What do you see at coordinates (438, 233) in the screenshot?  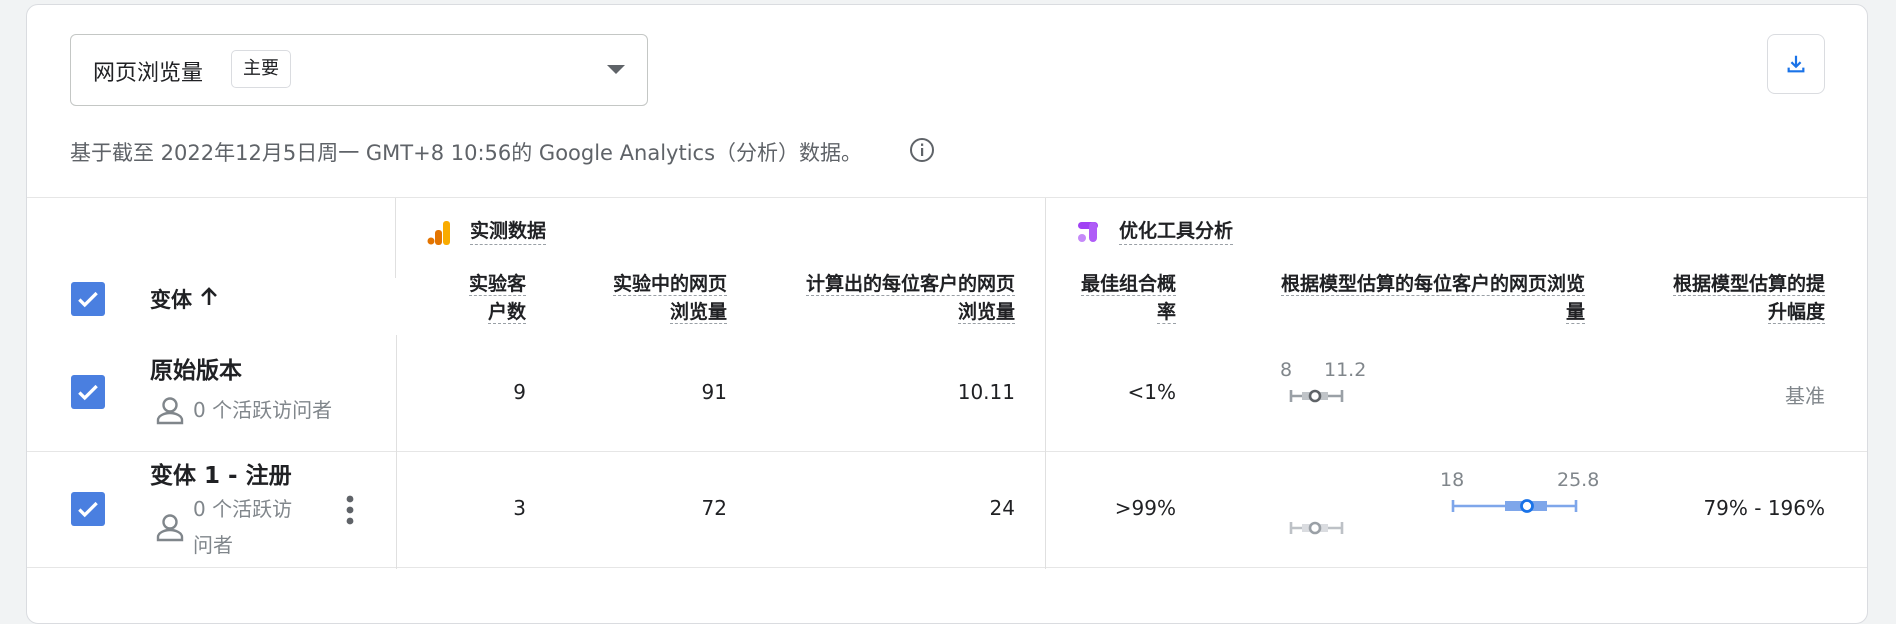 I see `analytics-icon` at bounding box center [438, 233].